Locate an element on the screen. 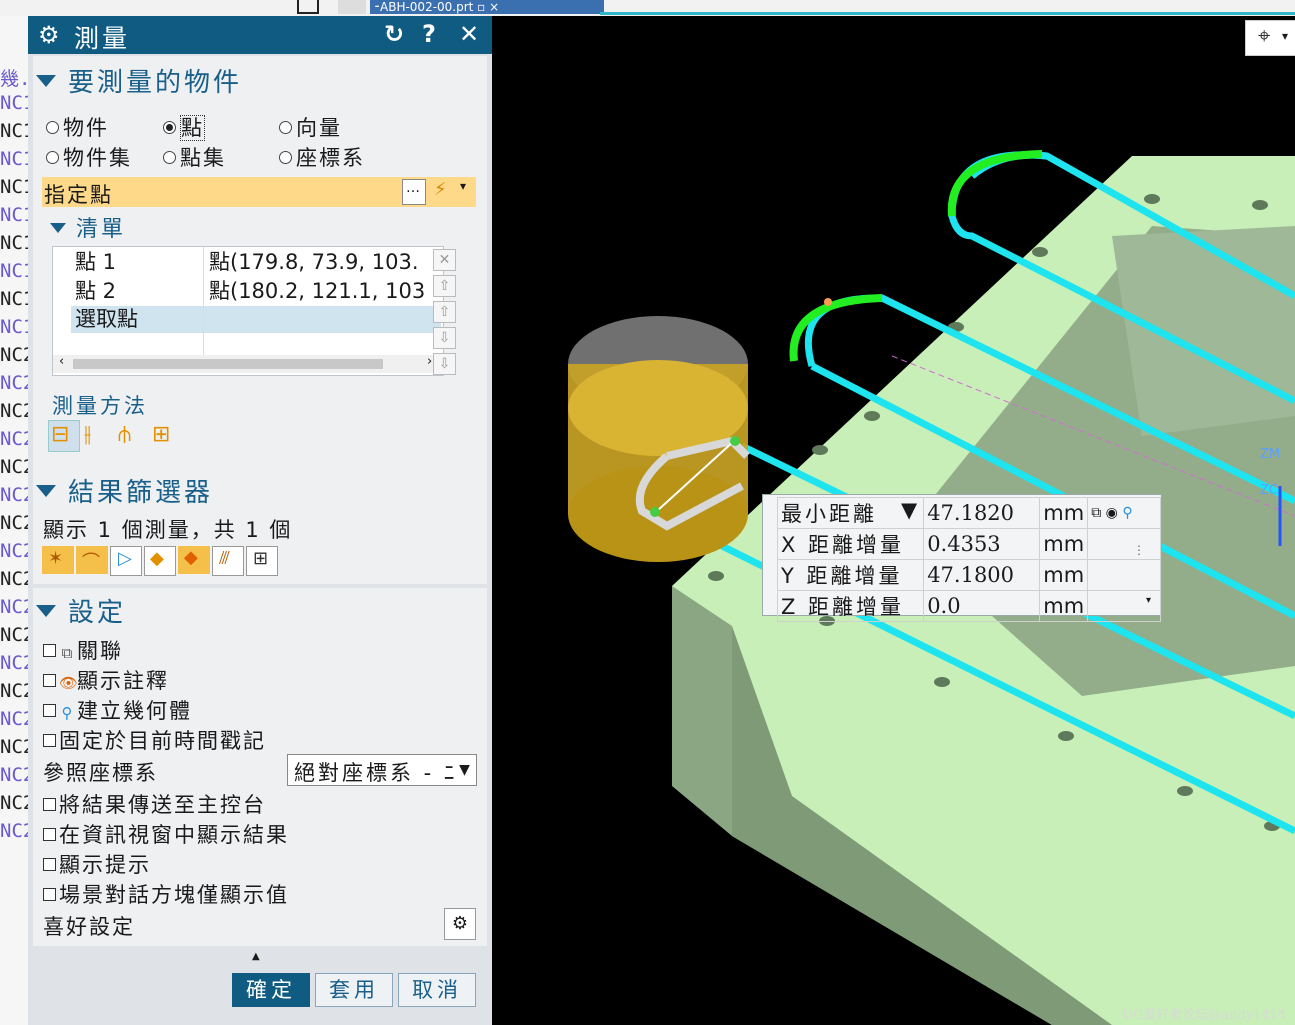 The image size is (1295, 1025). navigator-item: 幾. is located at coordinates (14, 77).